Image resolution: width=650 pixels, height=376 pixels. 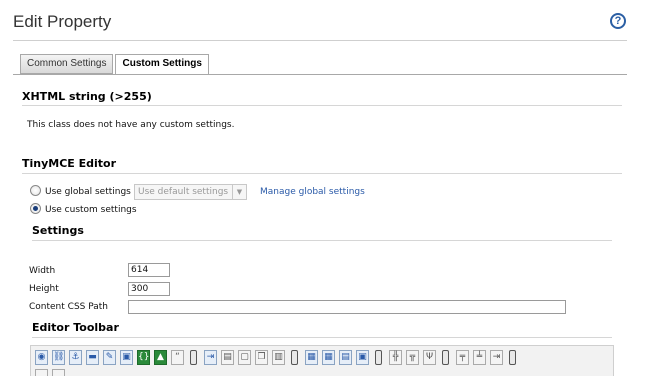 I want to click on use-custom-settings-label: Use custom settings, so click(x=91, y=210).